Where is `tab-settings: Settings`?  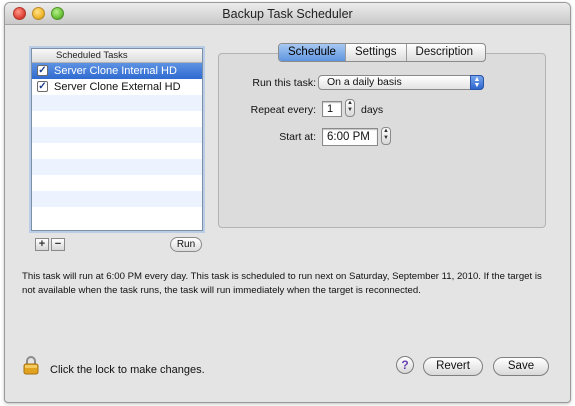 tab-settings: Settings is located at coordinates (376, 52).